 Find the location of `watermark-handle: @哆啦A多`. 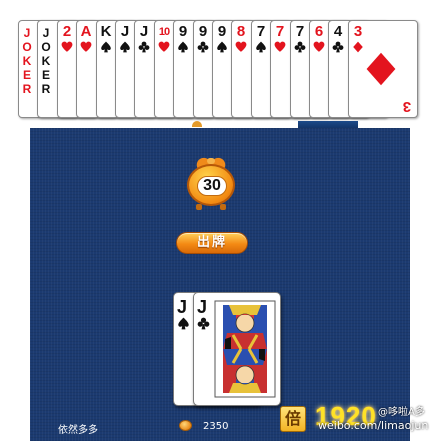

watermark-handle: @哆啦A多 is located at coordinates (401, 412).